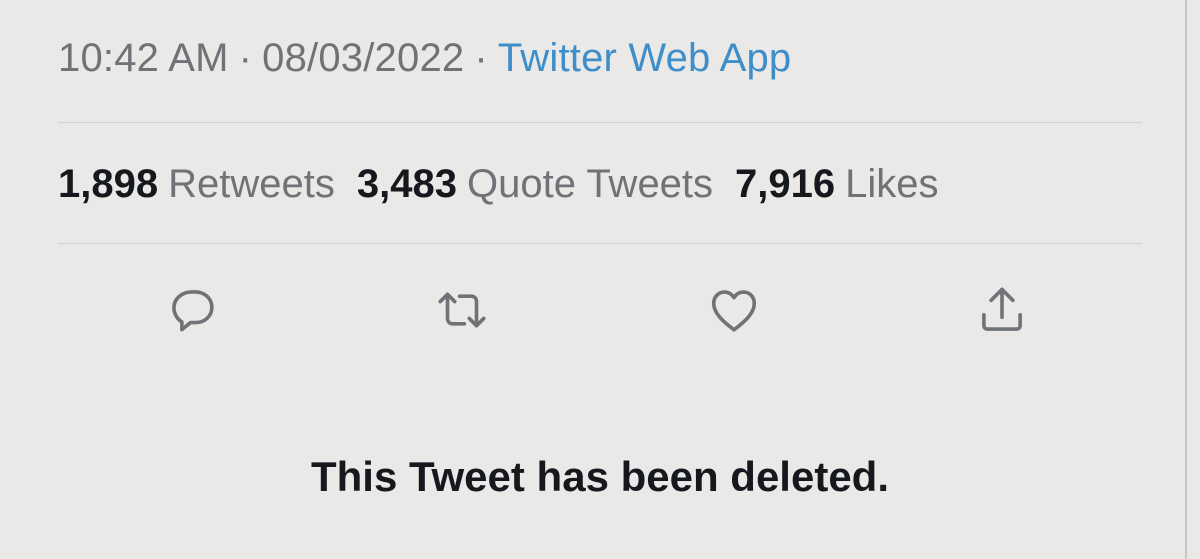 This screenshot has width=1200, height=559. What do you see at coordinates (363, 58) in the screenshot?
I see `tweet-date: 08/03/2022` at bounding box center [363, 58].